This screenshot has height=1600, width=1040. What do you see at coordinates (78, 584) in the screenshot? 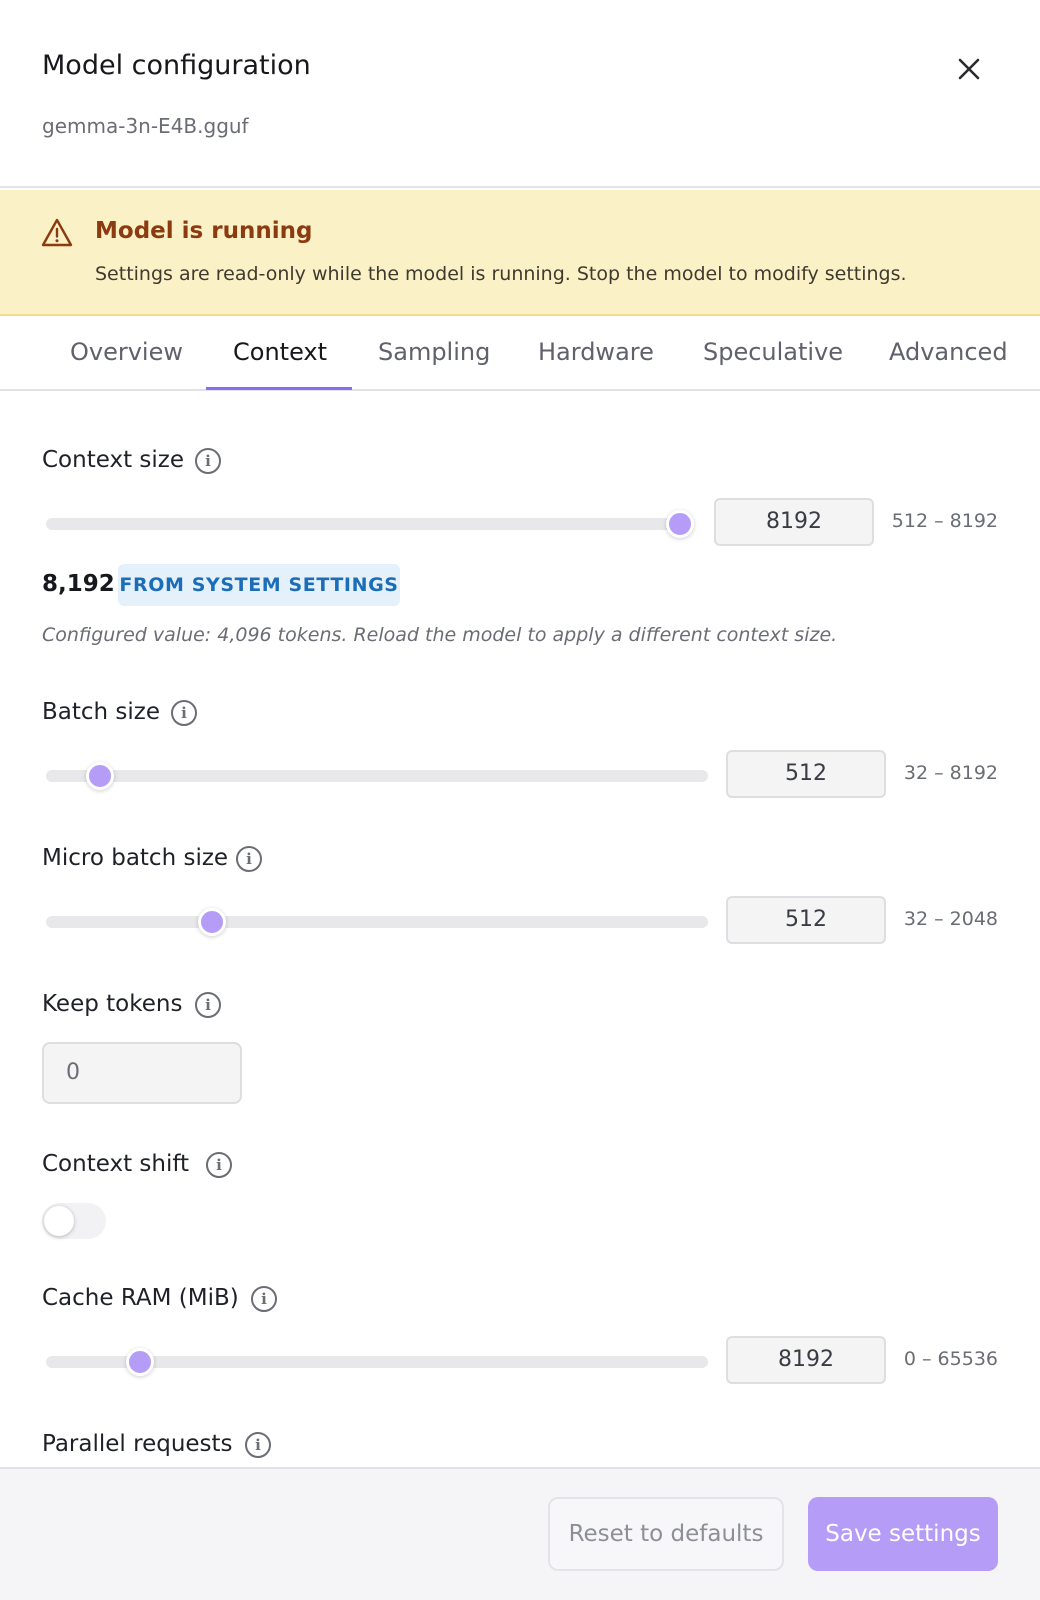
I see `context-size-value: 8,192` at bounding box center [78, 584].